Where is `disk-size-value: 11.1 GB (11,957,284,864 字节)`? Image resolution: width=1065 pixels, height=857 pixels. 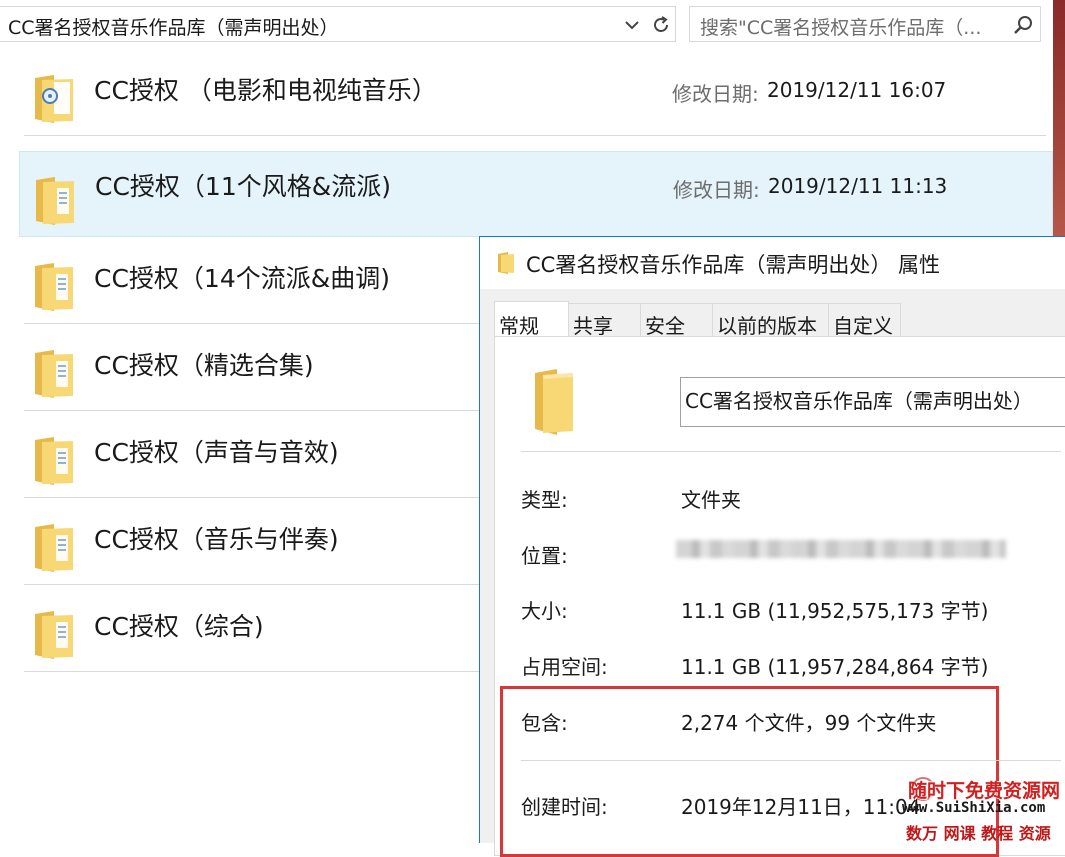
disk-size-value: 11.1 GB (11,957,284,864 字节) is located at coordinates (835, 667).